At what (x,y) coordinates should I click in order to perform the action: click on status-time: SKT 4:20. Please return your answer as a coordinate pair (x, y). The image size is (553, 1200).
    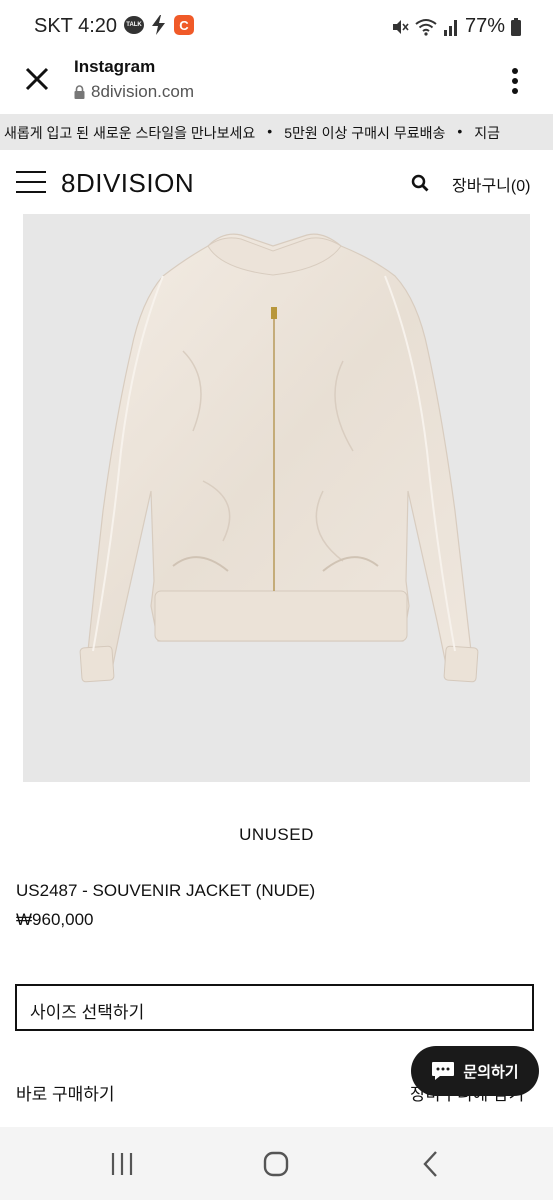
    Looking at the image, I should click on (76, 26).